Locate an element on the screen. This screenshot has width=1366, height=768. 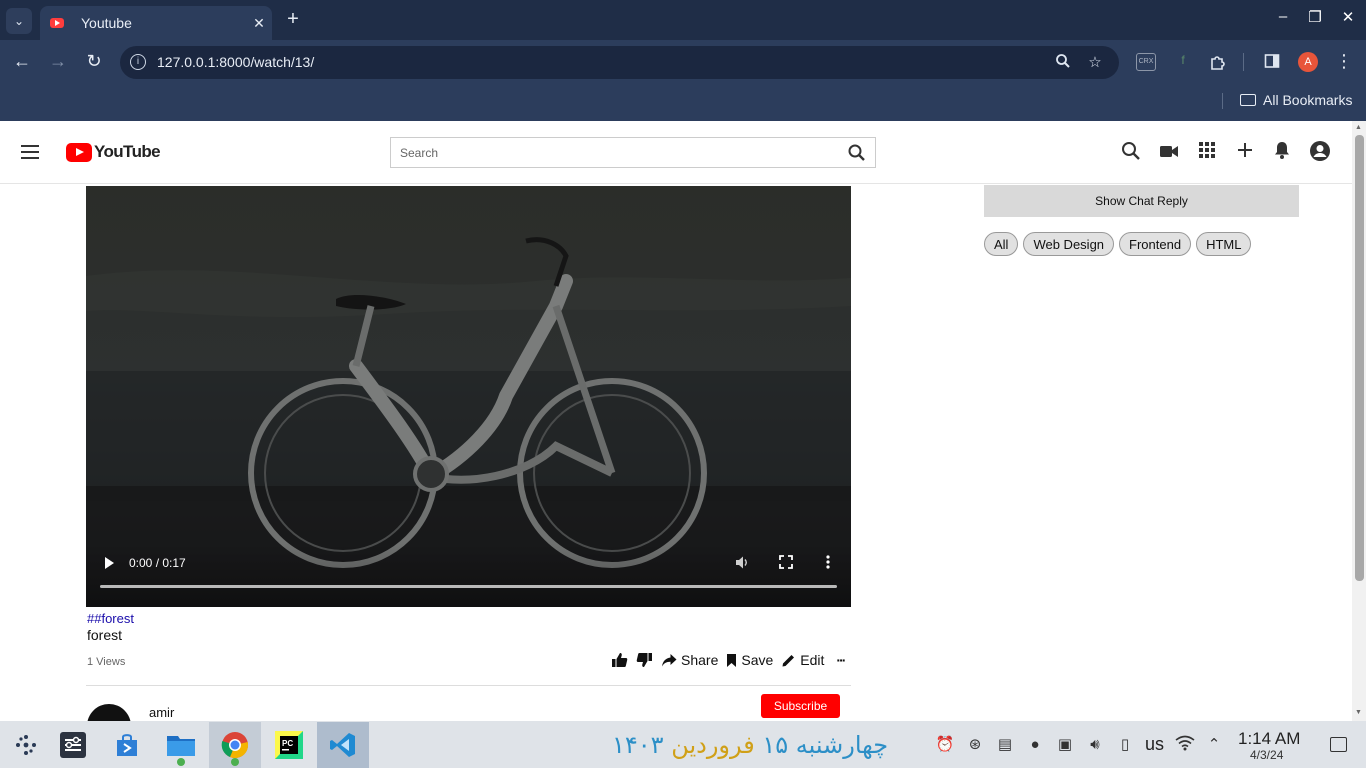
clipboard-icon: ▤ is located at coordinates (1005, 745).